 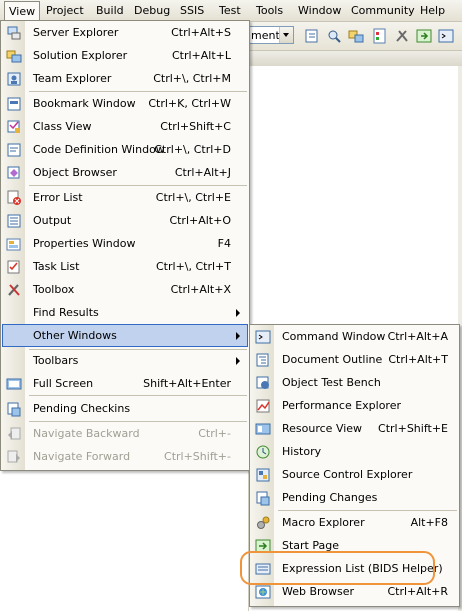 I want to click on menu-view: View, so click(x=22, y=11).